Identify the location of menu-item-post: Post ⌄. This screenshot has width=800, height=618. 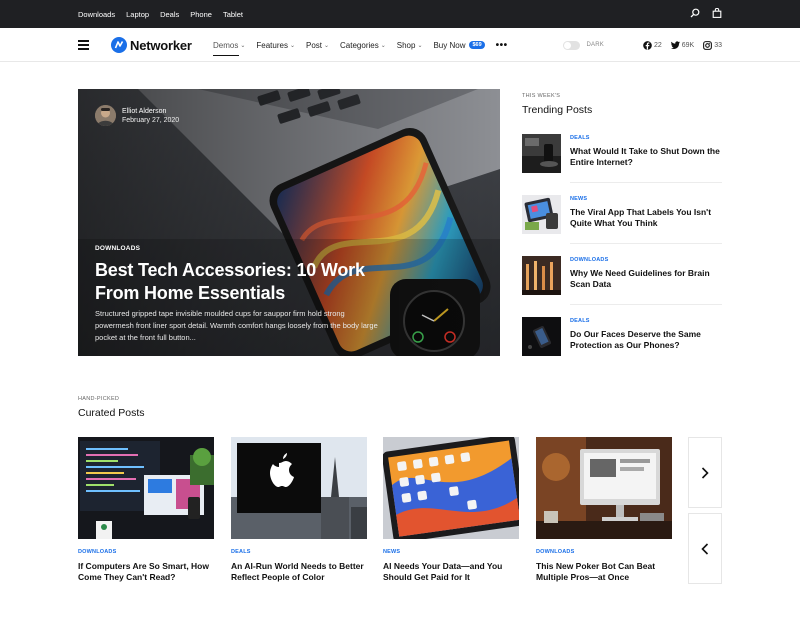
(317, 45).